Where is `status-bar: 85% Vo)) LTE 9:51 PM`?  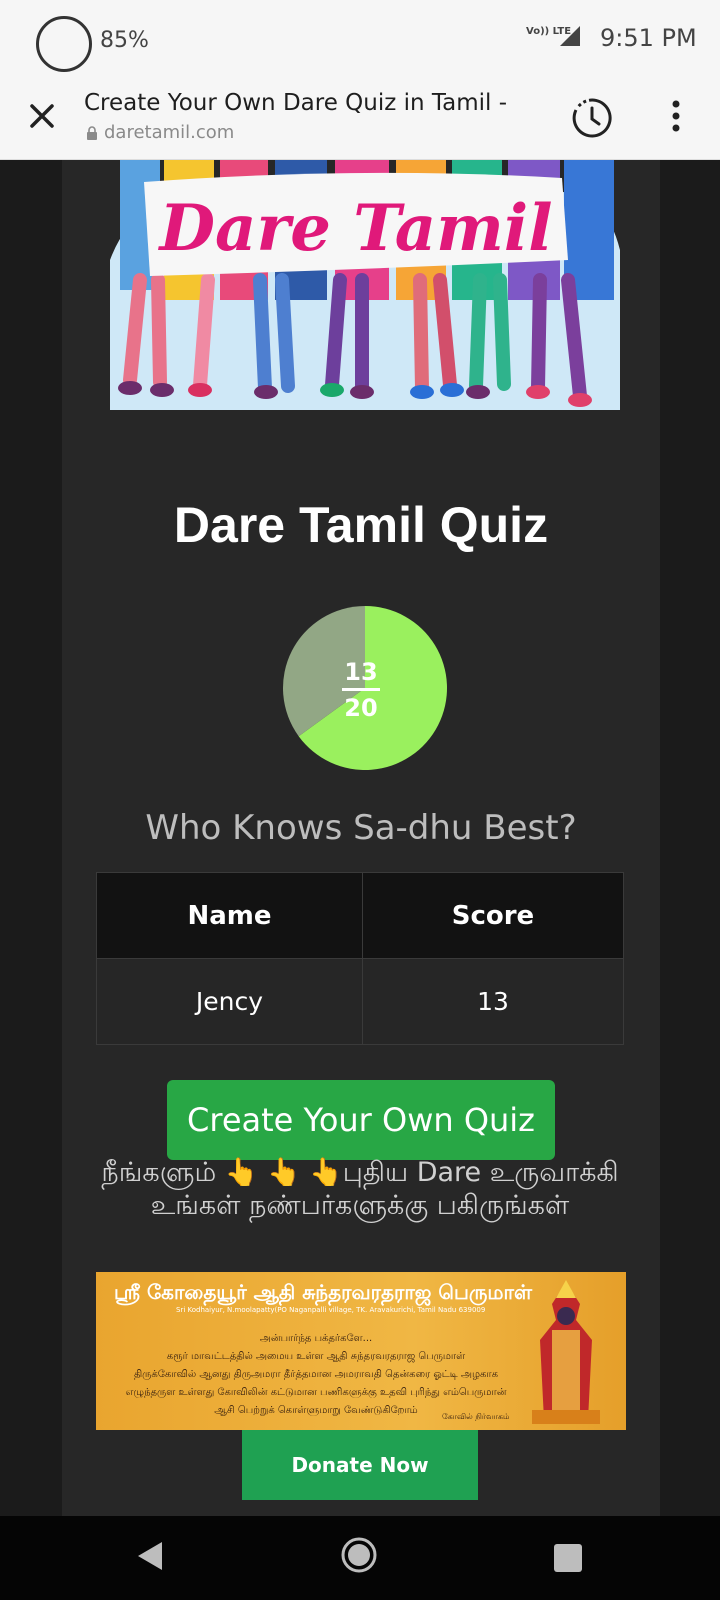 status-bar: 85% Vo)) LTE 9:51 PM is located at coordinates (360, 40).